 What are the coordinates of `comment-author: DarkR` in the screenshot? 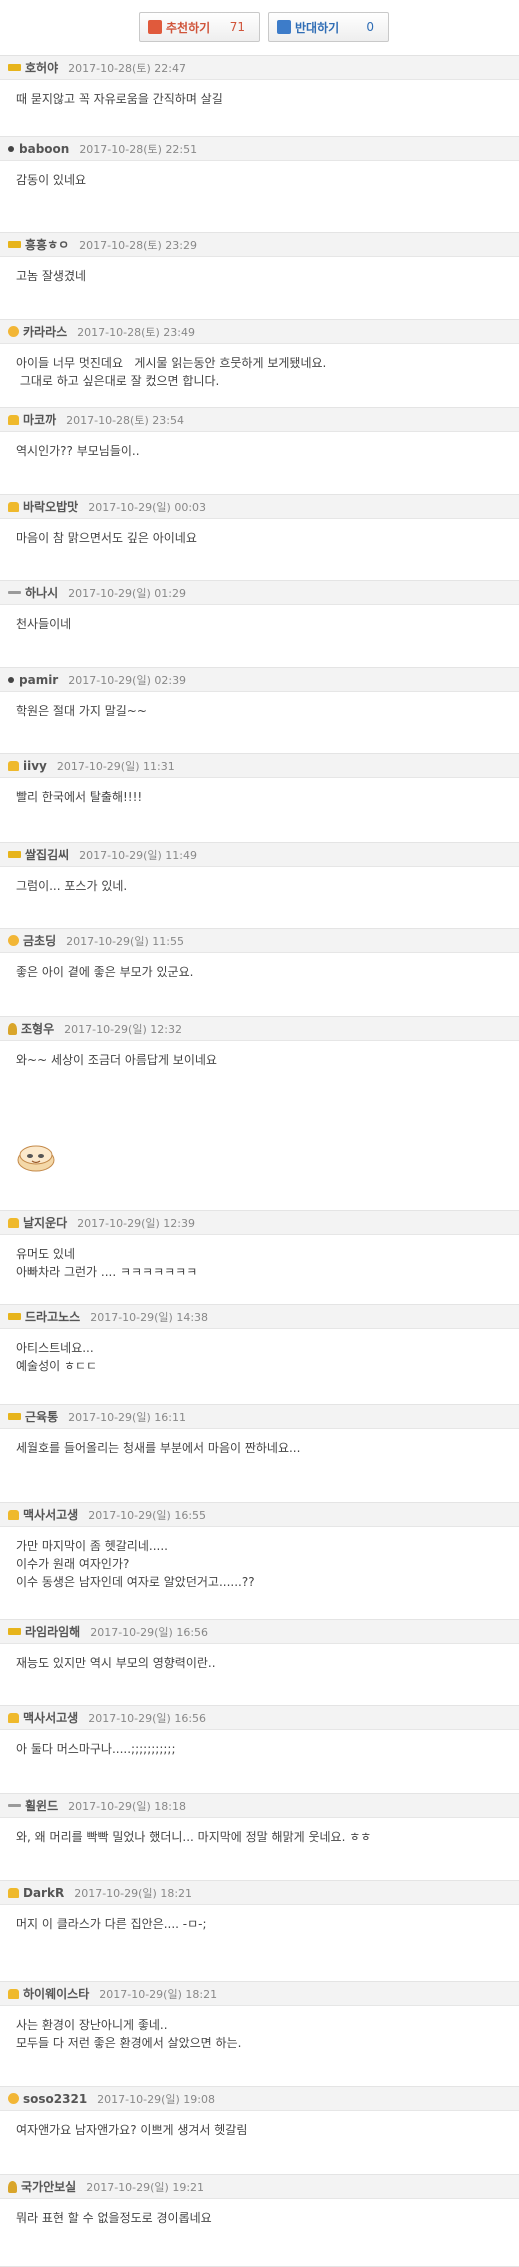 It's located at (43, 1893).